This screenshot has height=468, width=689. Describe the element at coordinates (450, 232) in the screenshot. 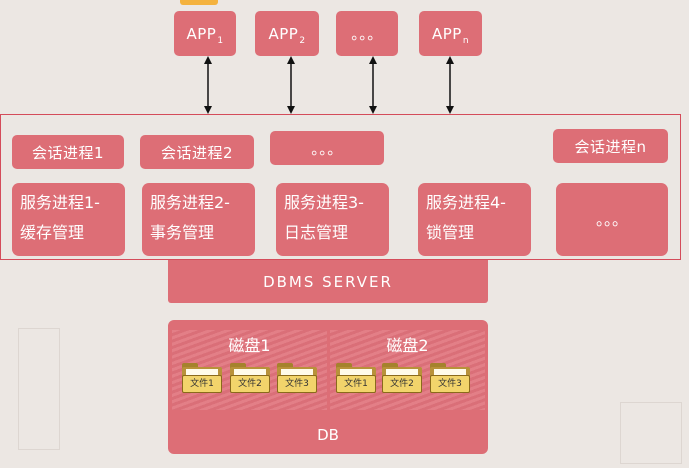

I see `service-process-4-line2: 锁管理` at that location.